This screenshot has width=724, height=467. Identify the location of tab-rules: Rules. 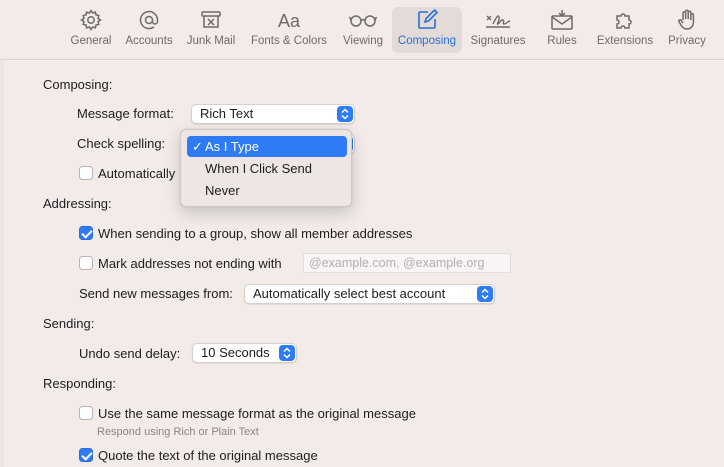
(562, 30).